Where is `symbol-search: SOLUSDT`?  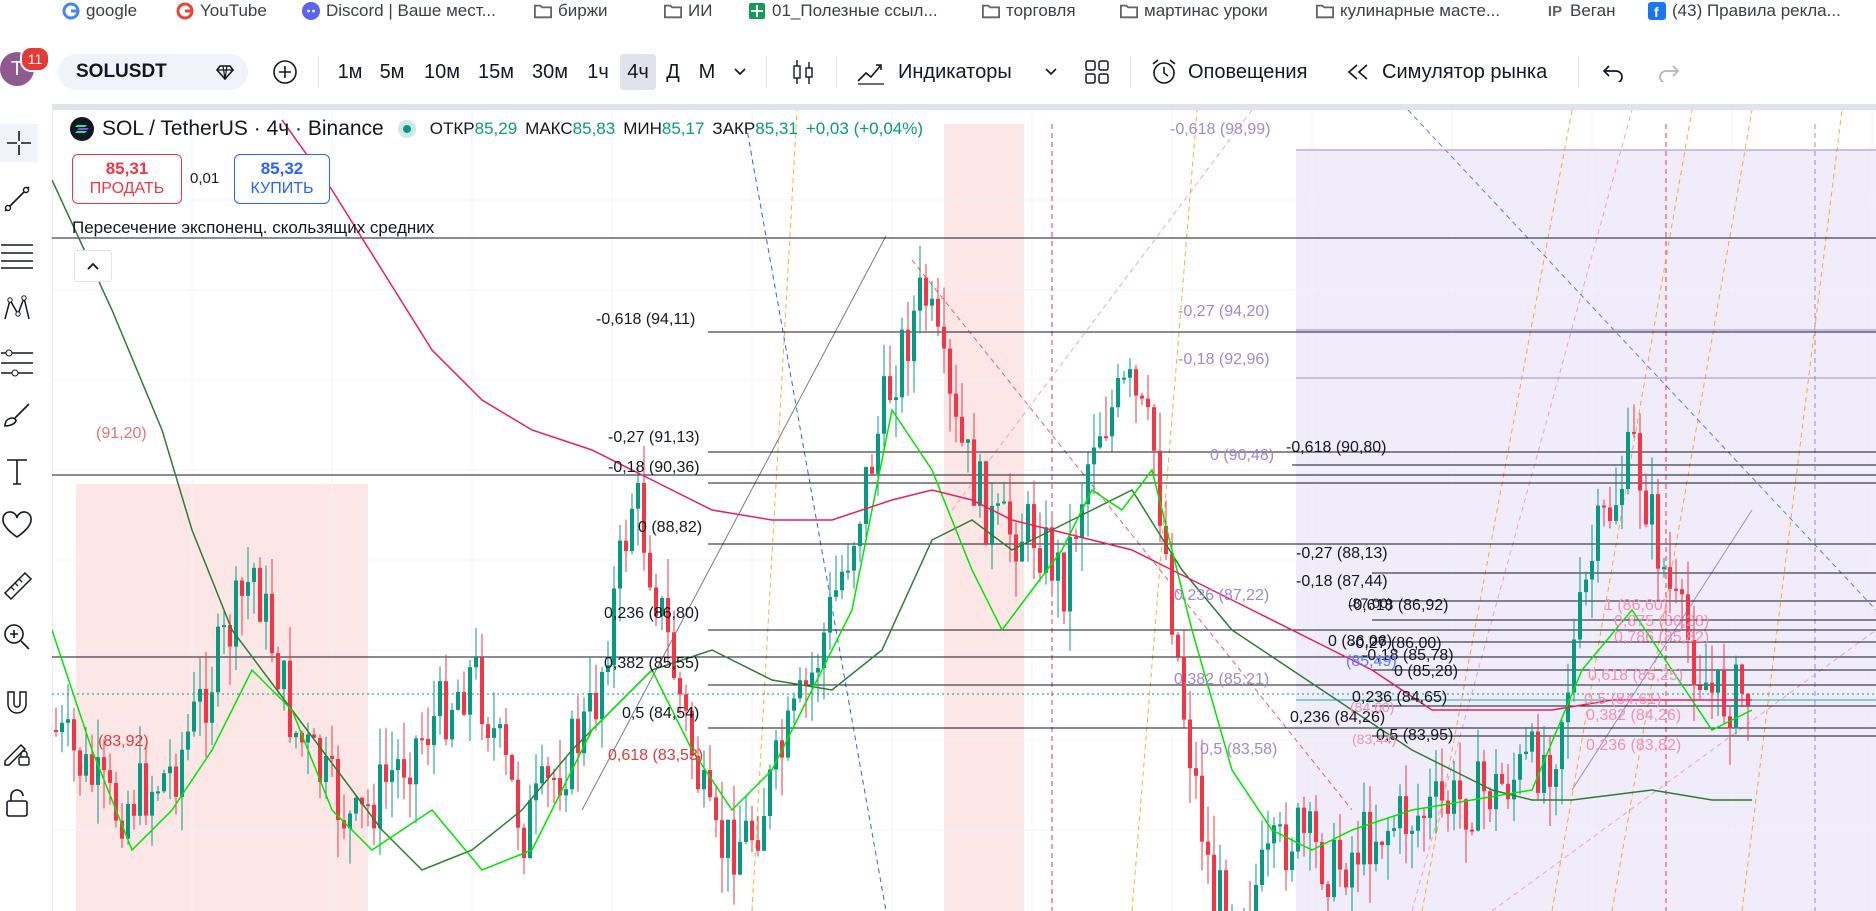 symbol-search: SOLUSDT is located at coordinates (153, 72).